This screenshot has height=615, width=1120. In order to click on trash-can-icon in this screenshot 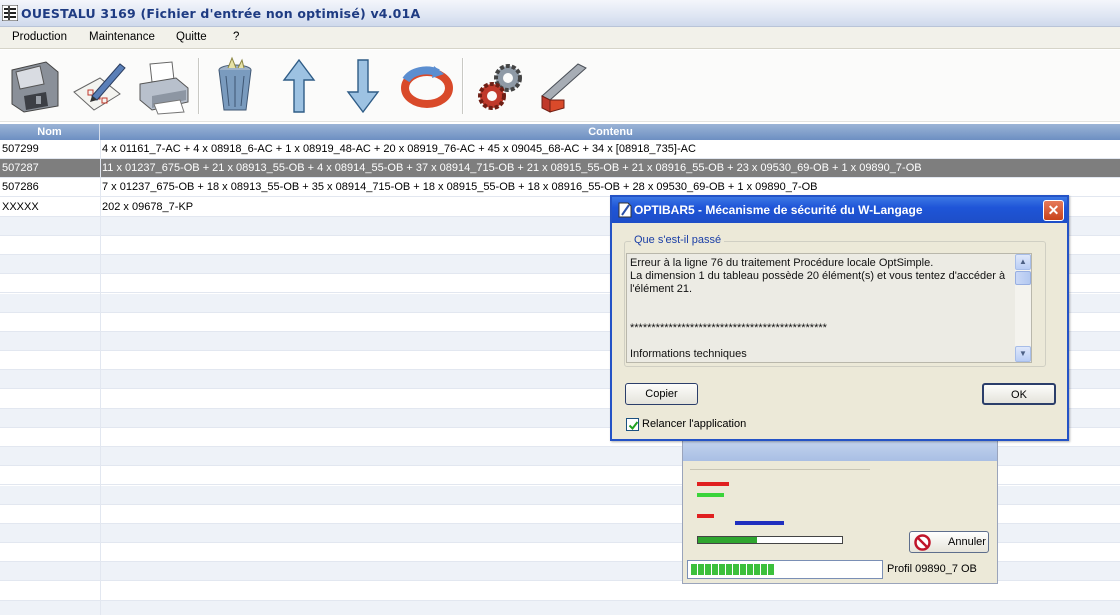, I will do `click(235, 83)`.